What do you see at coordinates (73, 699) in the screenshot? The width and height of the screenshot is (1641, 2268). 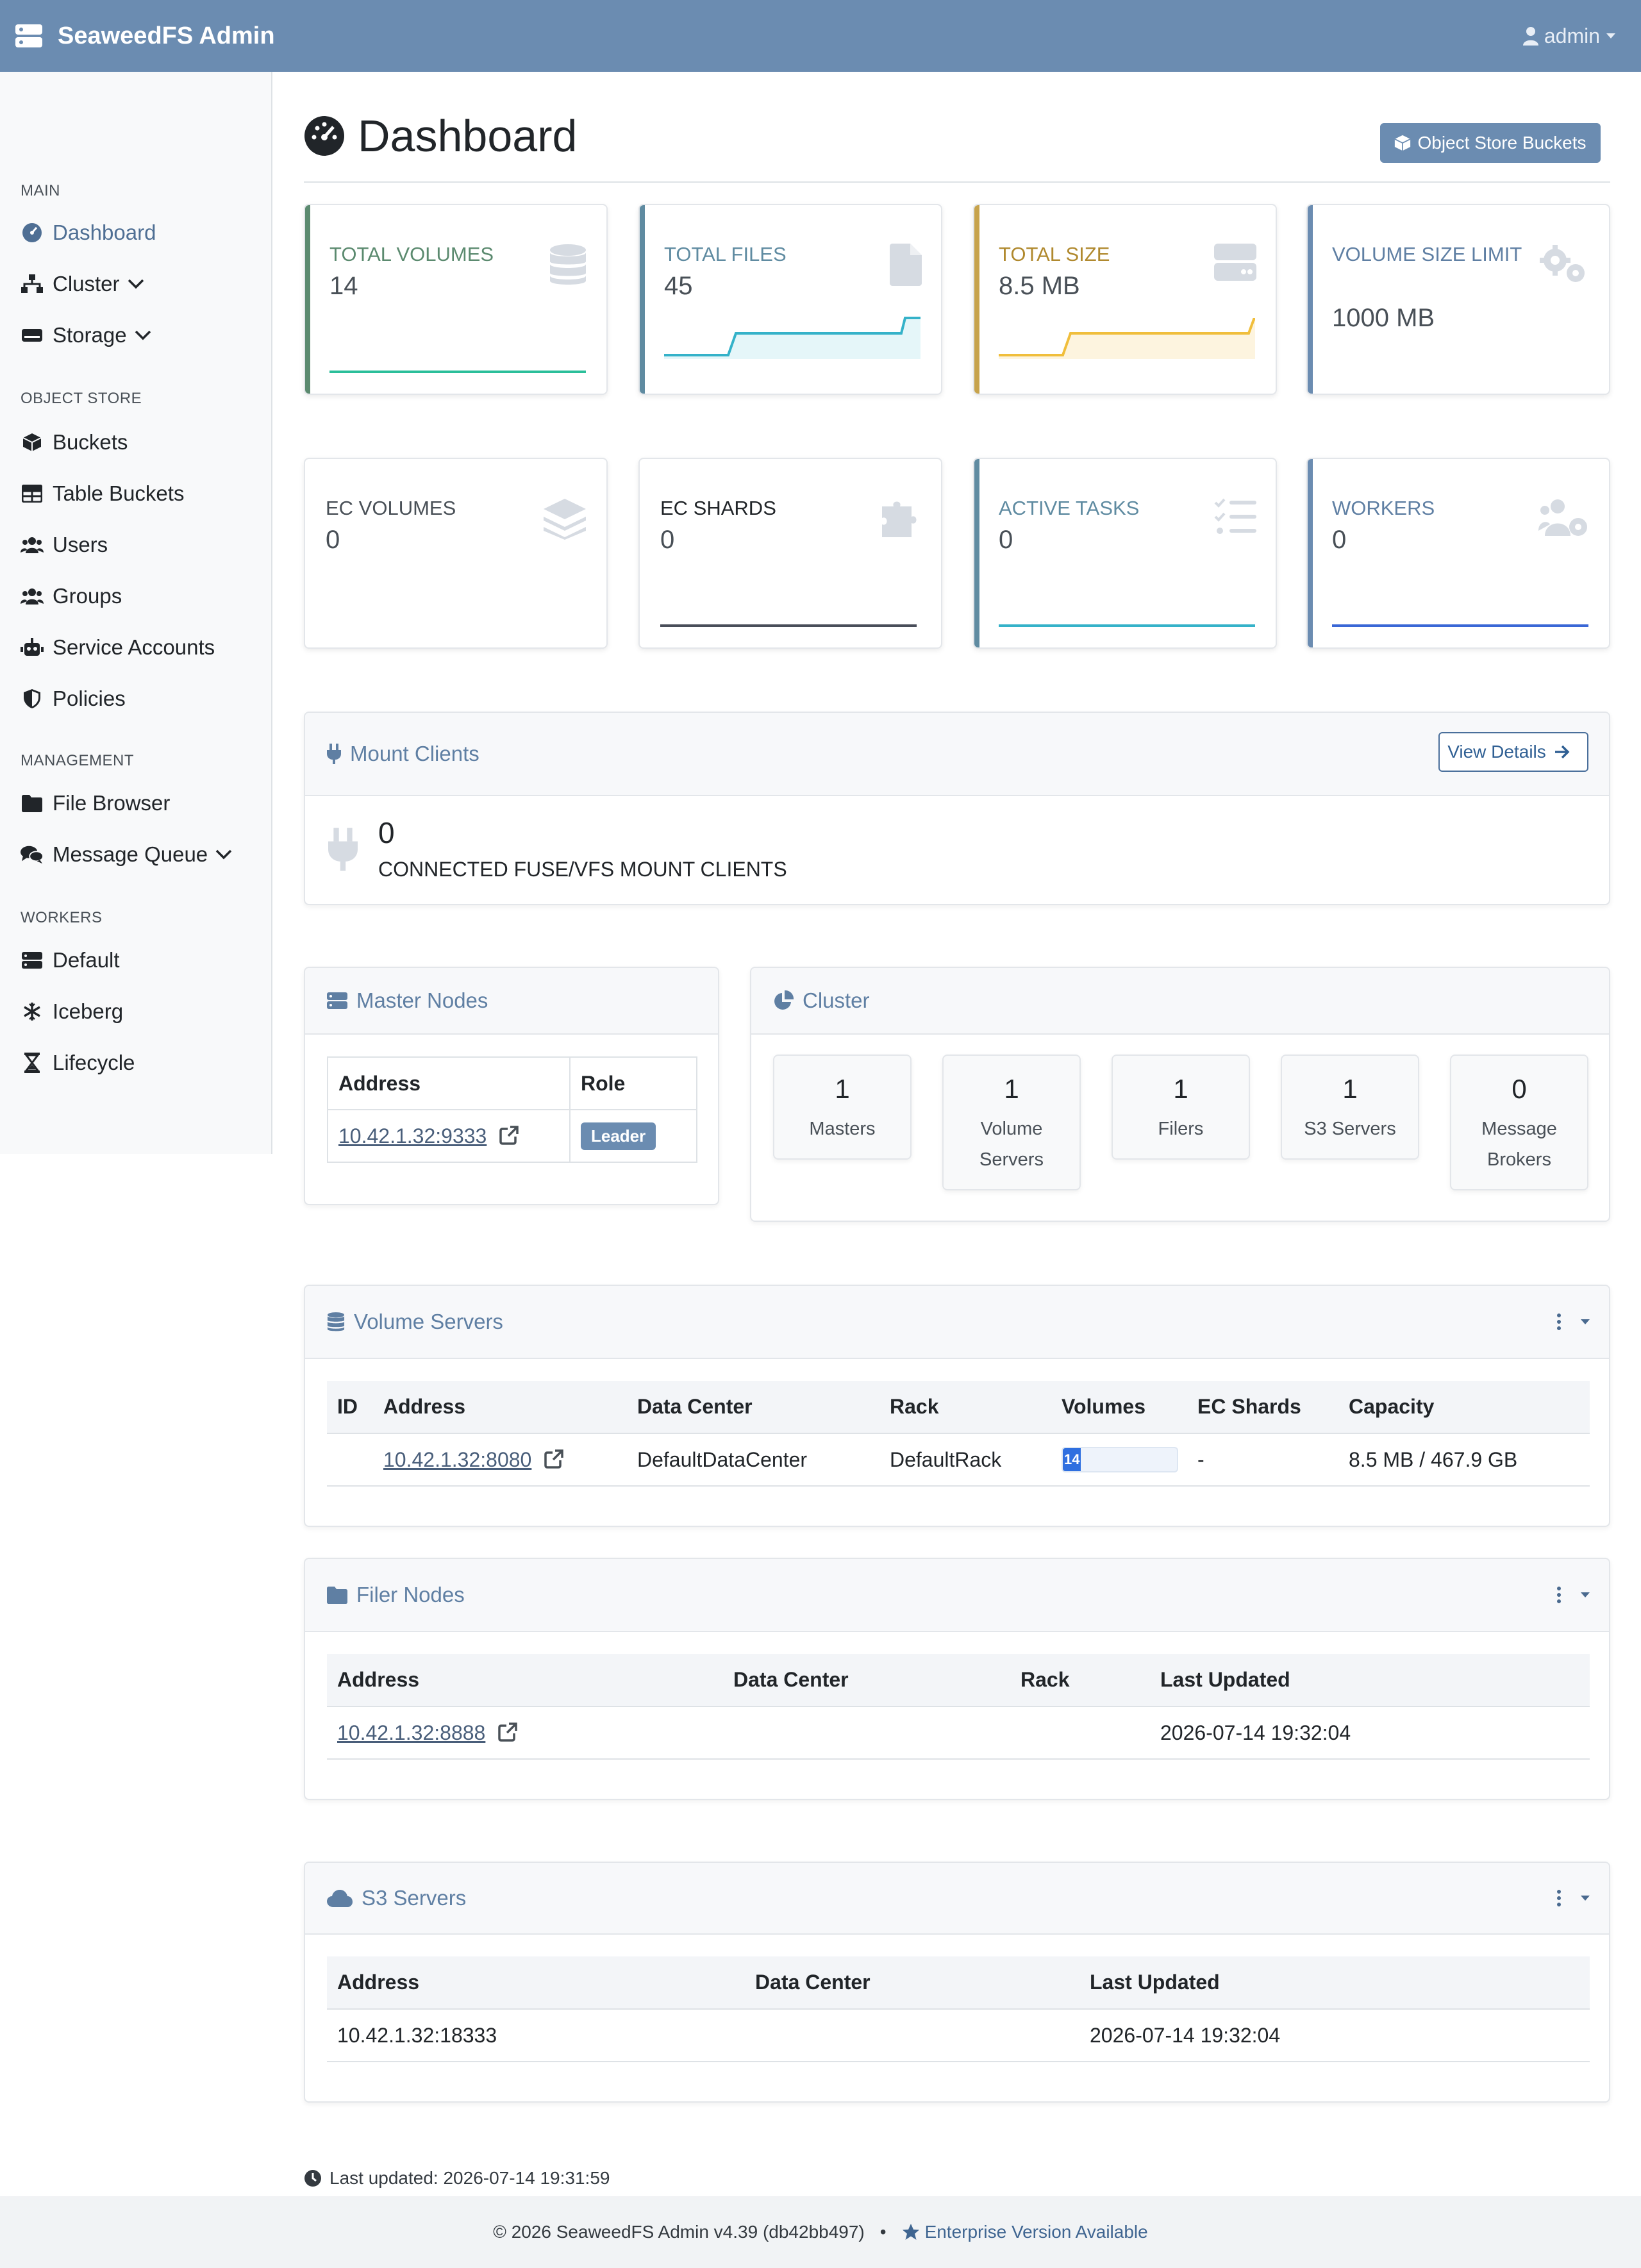 I see `sidebar-item-policies: Policies` at bounding box center [73, 699].